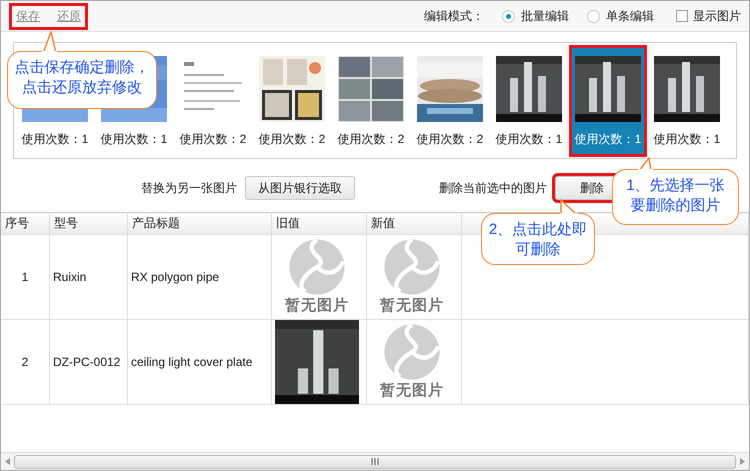 The width and height of the screenshot is (750, 471). What do you see at coordinates (319, 223) in the screenshot?
I see `column-header: 旧值` at bounding box center [319, 223].